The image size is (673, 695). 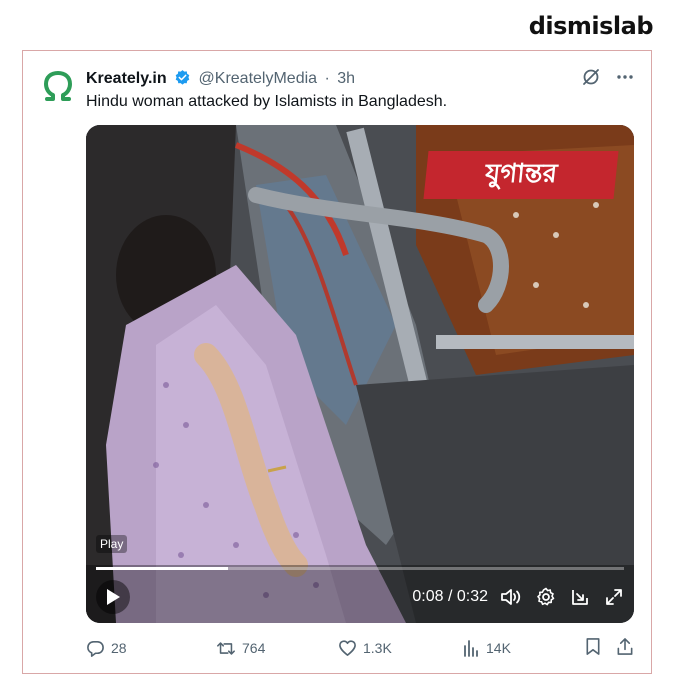 I want to click on handle: @KreatelyMedia, so click(x=258, y=78).